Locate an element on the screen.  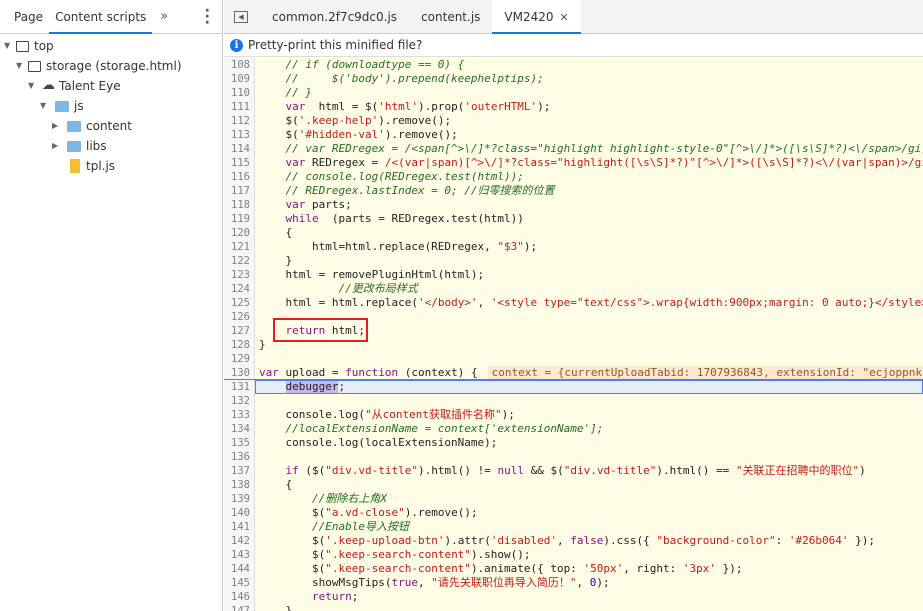
line-number: 111 is located at coordinates (239, 107).